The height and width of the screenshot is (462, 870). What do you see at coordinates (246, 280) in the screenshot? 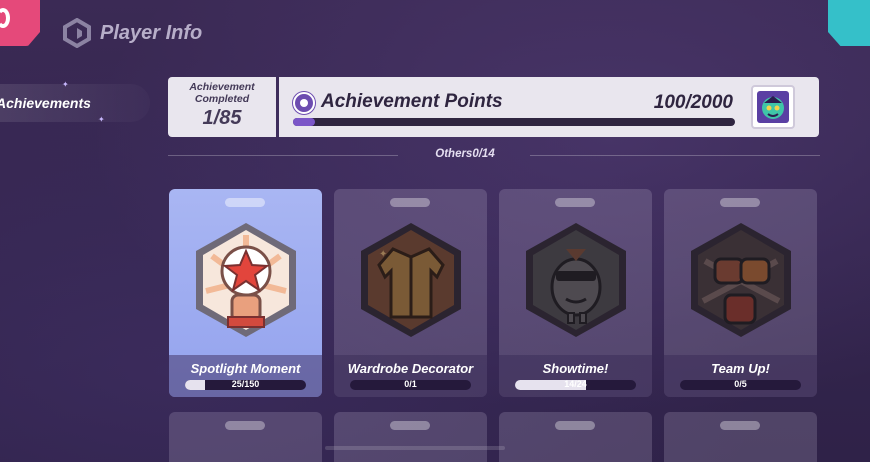
I see `star-fist-icon` at bounding box center [246, 280].